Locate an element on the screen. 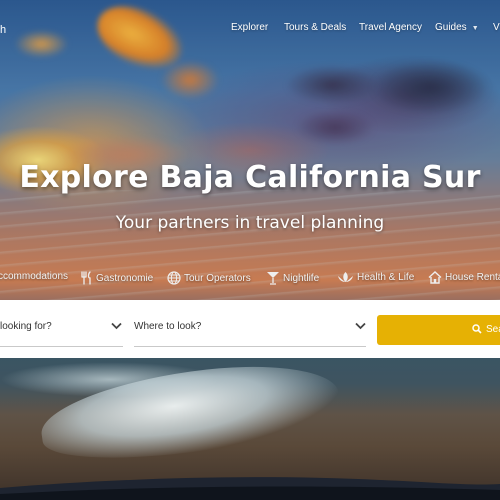 This screenshot has height=500, width=500. category-nightlife: Nightlife is located at coordinates (292, 278).